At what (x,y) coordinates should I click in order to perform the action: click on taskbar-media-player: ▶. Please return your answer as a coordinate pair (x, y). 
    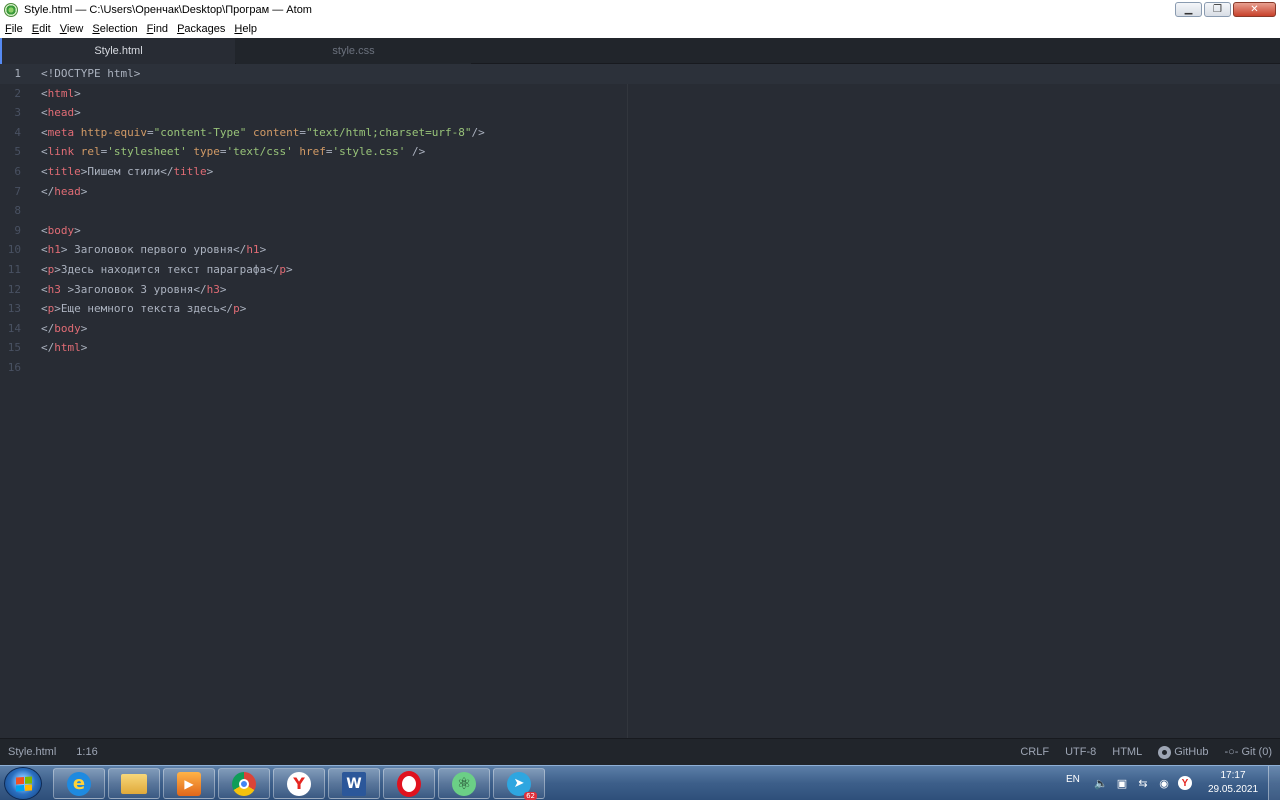
    Looking at the image, I should click on (189, 783).